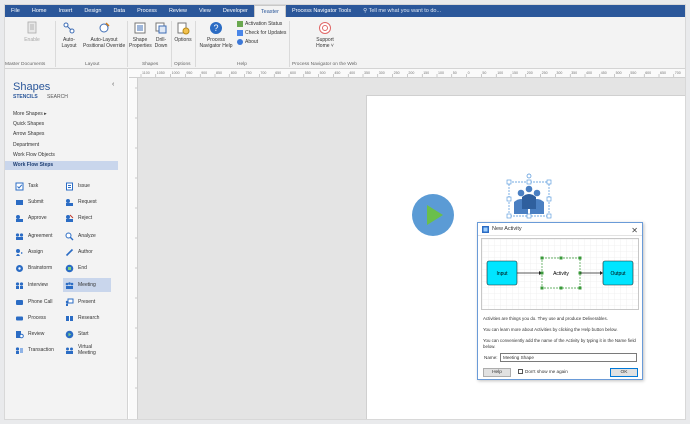 This screenshot has height=424, width=690. I want to click on master-task: Task, so click(26, 186).